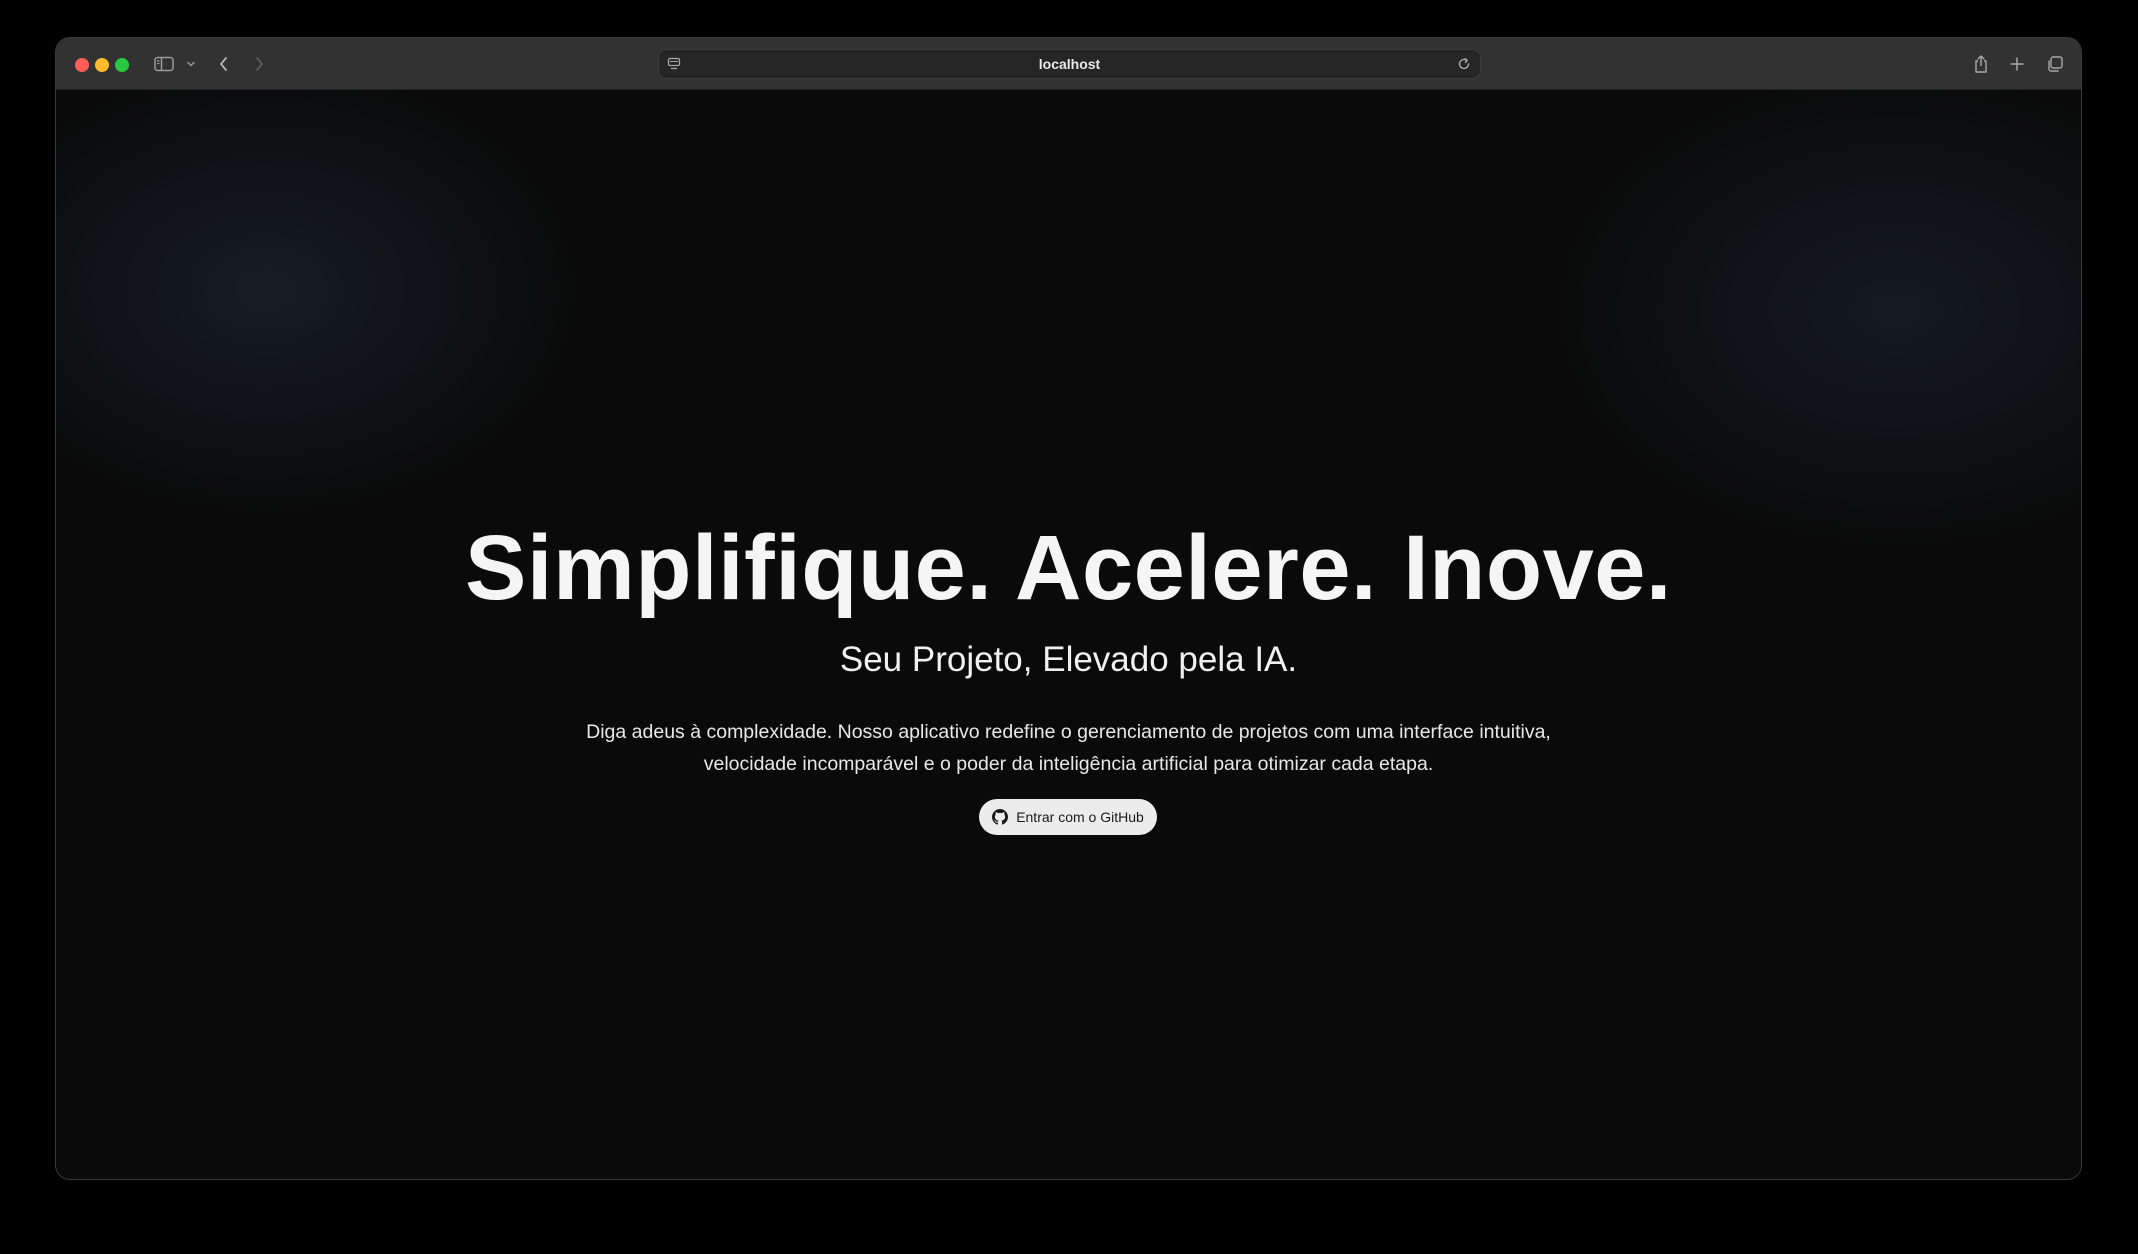 The image size is (2138, 1254). Describe the element at coordinates (122, 65) in the screenshot. I see `maximize-window-button` at that location.